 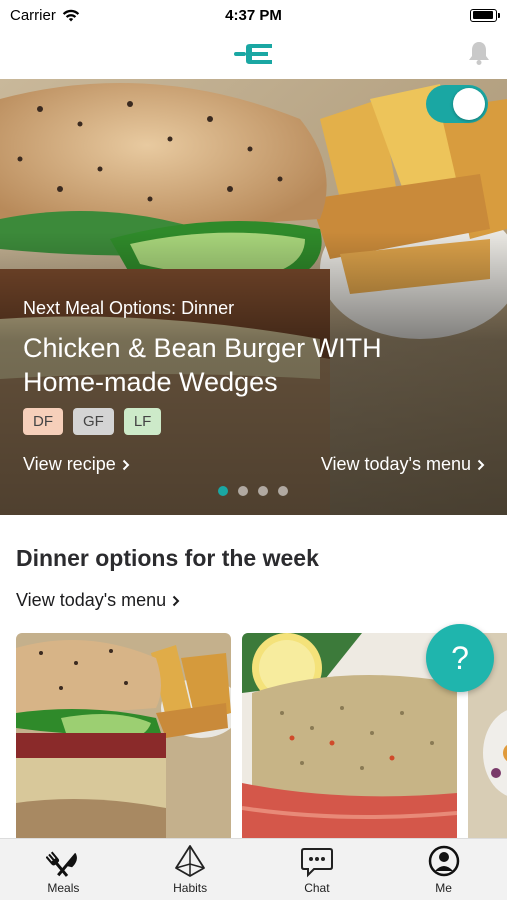 What do you see at coordinates (62, 864) in the screenshot?
I see `fork-knife-icon` at bounding box center [62, 864].